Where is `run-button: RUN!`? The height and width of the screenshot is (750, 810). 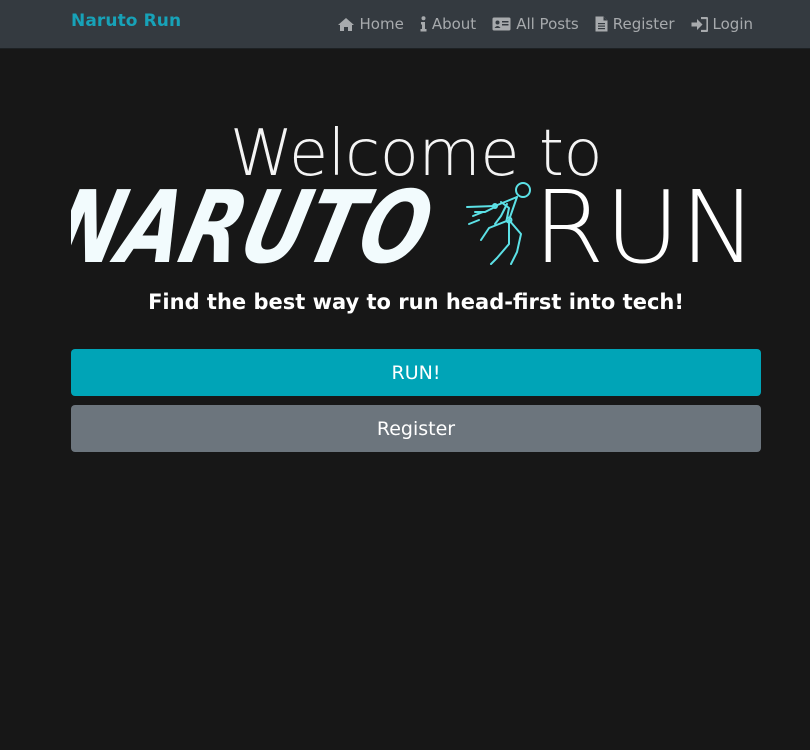 run-button: RUN! is located at coordinates (416, 372).